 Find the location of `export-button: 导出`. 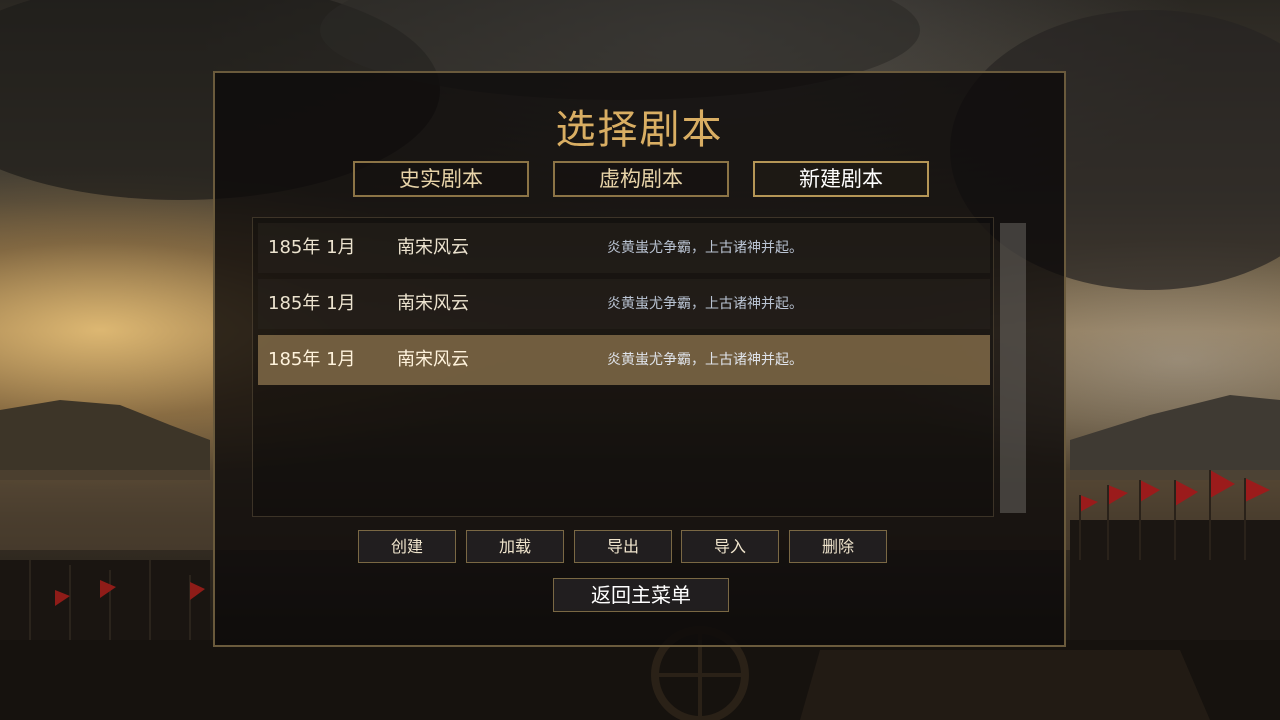

export-button: 导出 is located at coordinates (623, 546).